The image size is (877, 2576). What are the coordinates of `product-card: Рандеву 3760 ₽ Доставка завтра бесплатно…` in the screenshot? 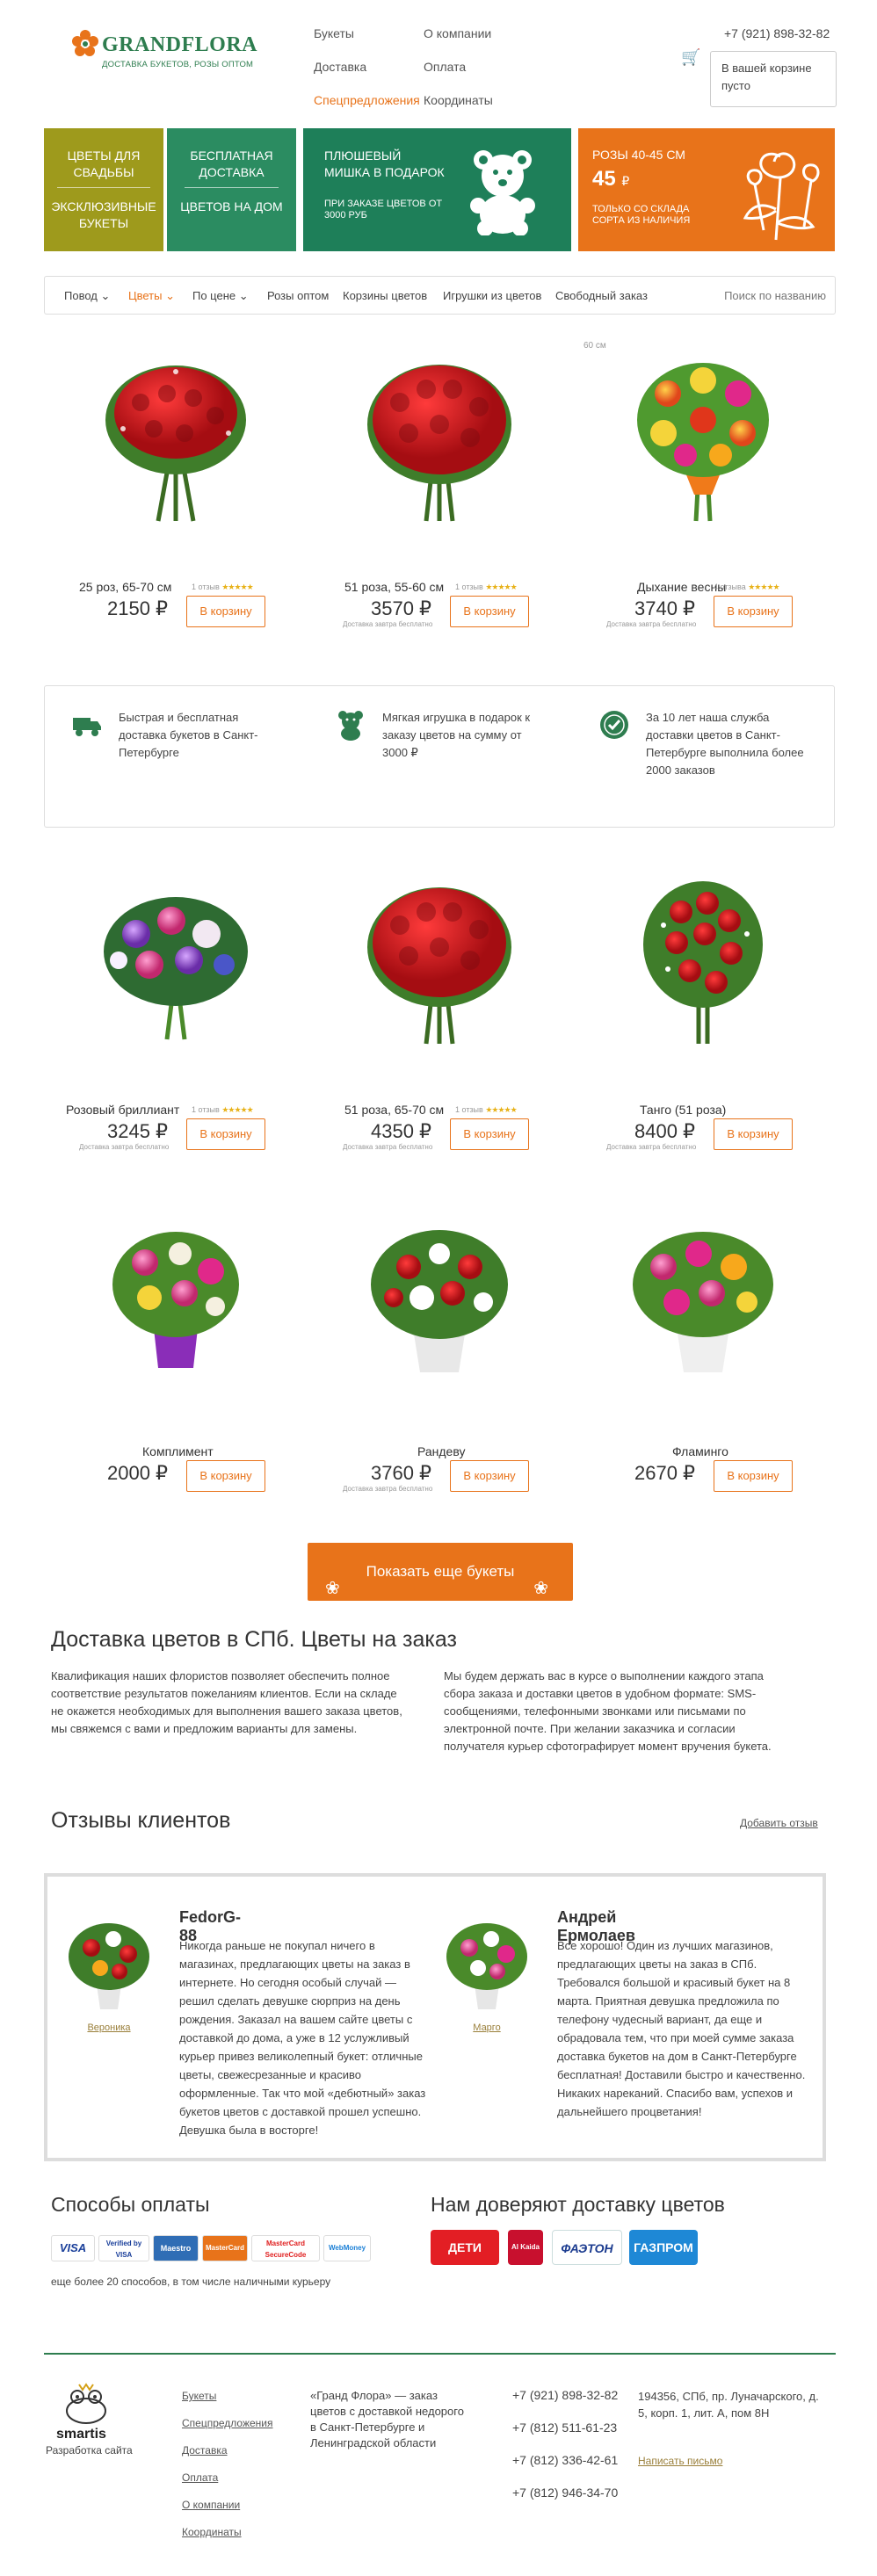 It's located at (440, 1352).